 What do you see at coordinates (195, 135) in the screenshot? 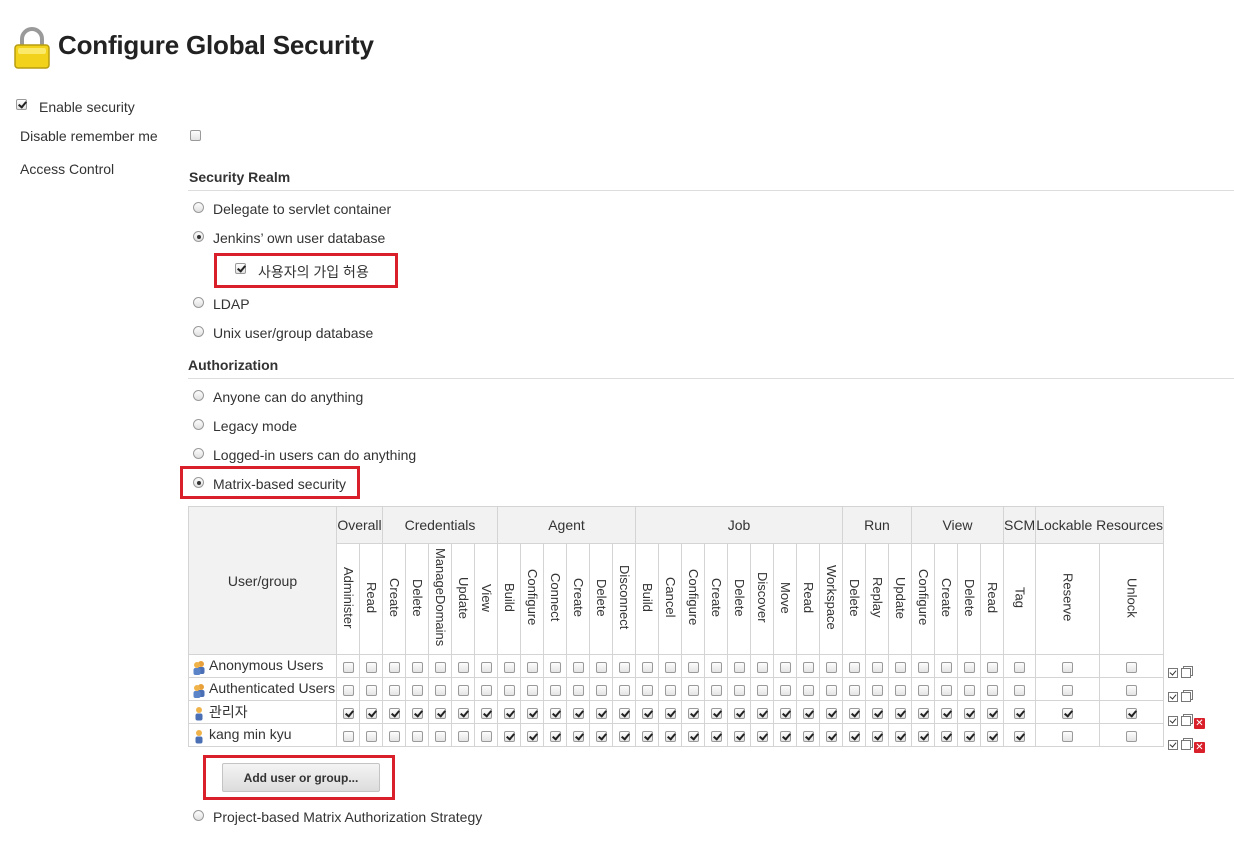
I see `disable-remember-me-checkbox` at bounding box center [195, 135].